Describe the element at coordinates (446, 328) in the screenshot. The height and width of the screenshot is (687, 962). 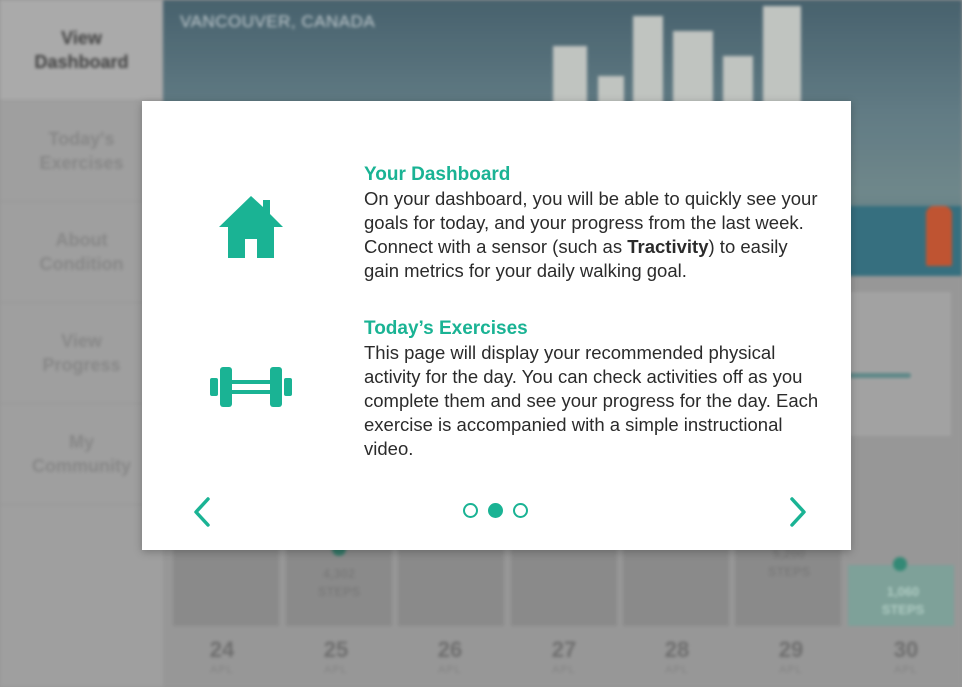
I see `section-title: Today’s Exercises` at that location.